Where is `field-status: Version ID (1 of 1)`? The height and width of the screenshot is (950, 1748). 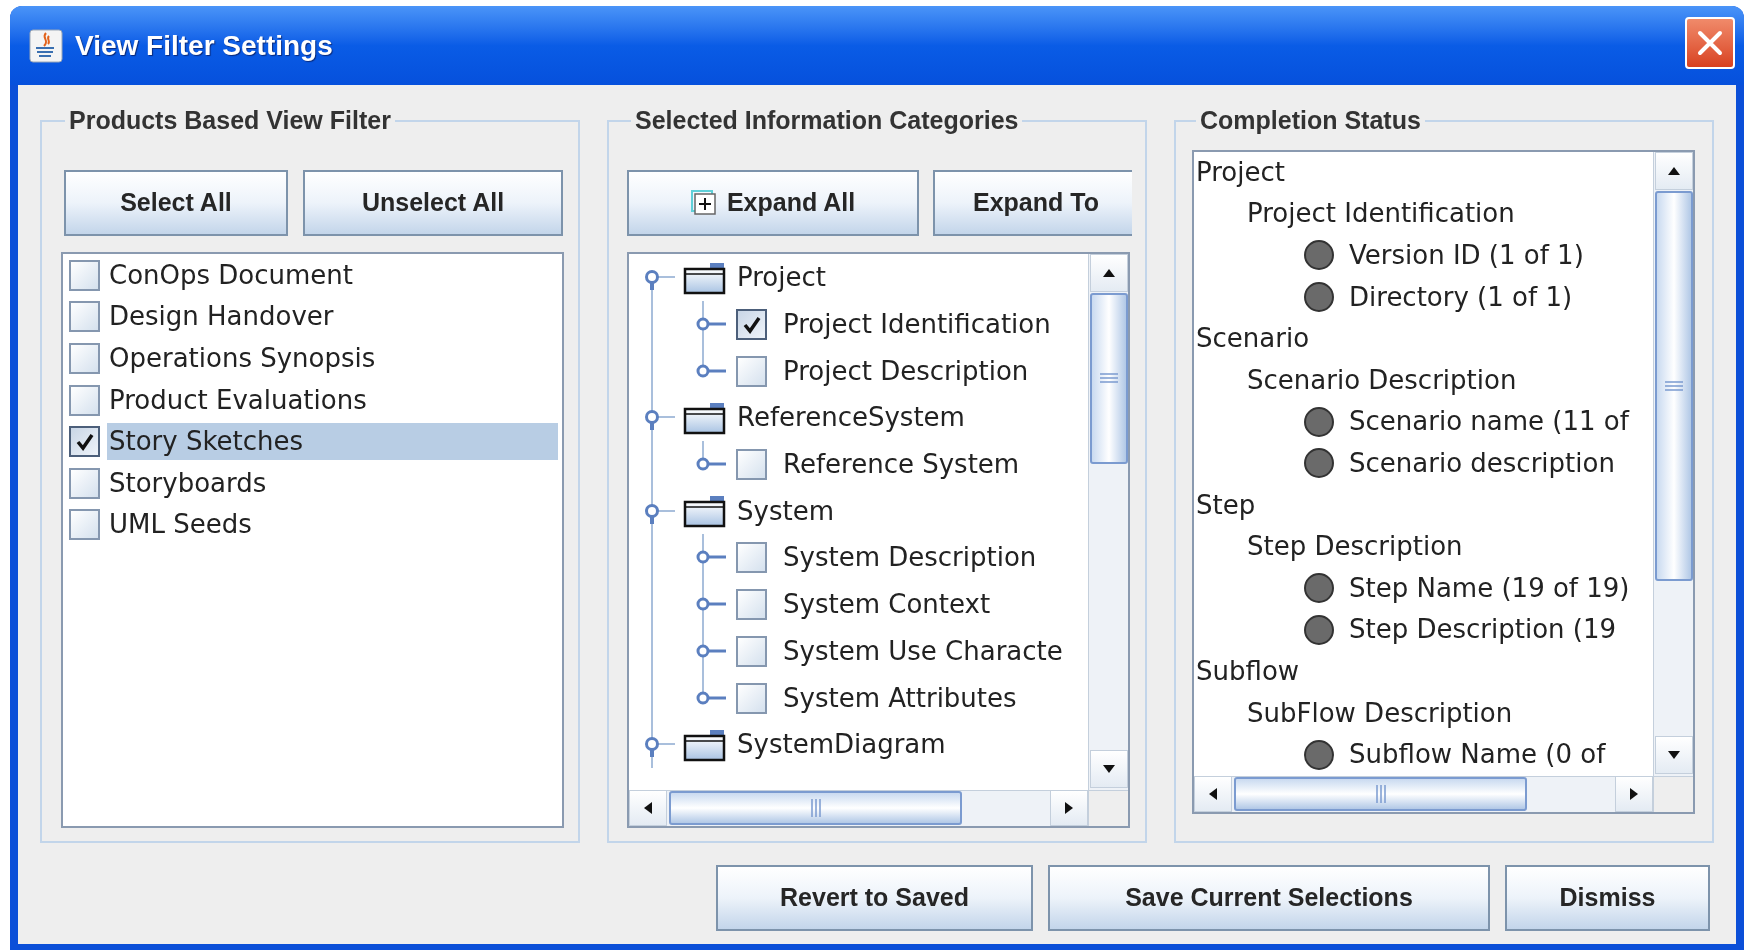 field-status: Version ID (1 of 1) is located at coordinates (1466, 255).